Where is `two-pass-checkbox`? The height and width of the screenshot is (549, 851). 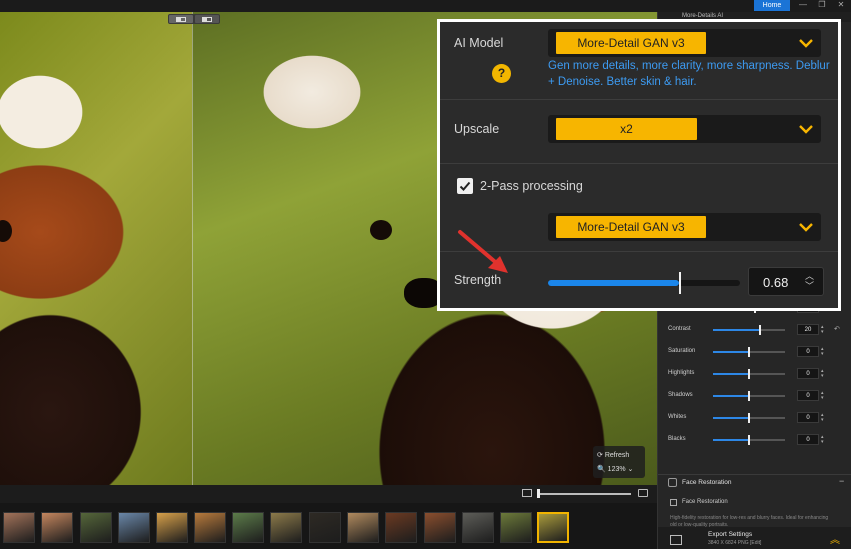
two-pass-checkbox is located at coordinates (465, 186).